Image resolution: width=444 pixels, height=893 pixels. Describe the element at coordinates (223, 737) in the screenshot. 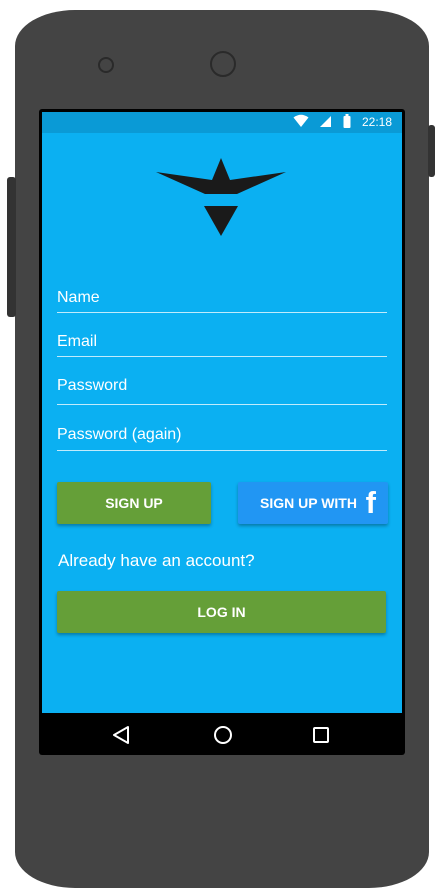

I see `home-icon` at that location.